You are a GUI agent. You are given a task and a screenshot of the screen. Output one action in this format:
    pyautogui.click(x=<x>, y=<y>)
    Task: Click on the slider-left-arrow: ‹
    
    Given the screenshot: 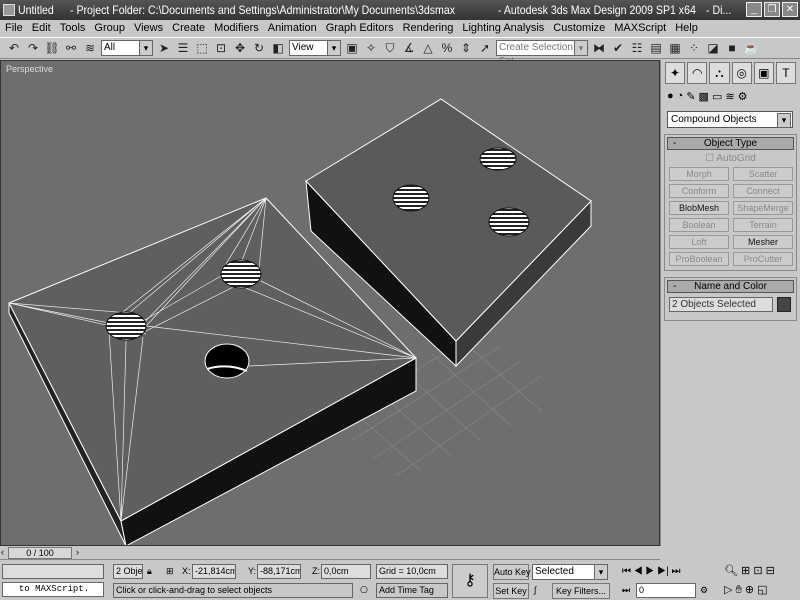 What is the action you would take?
    pyautogui.click(x=2, y=552)
    